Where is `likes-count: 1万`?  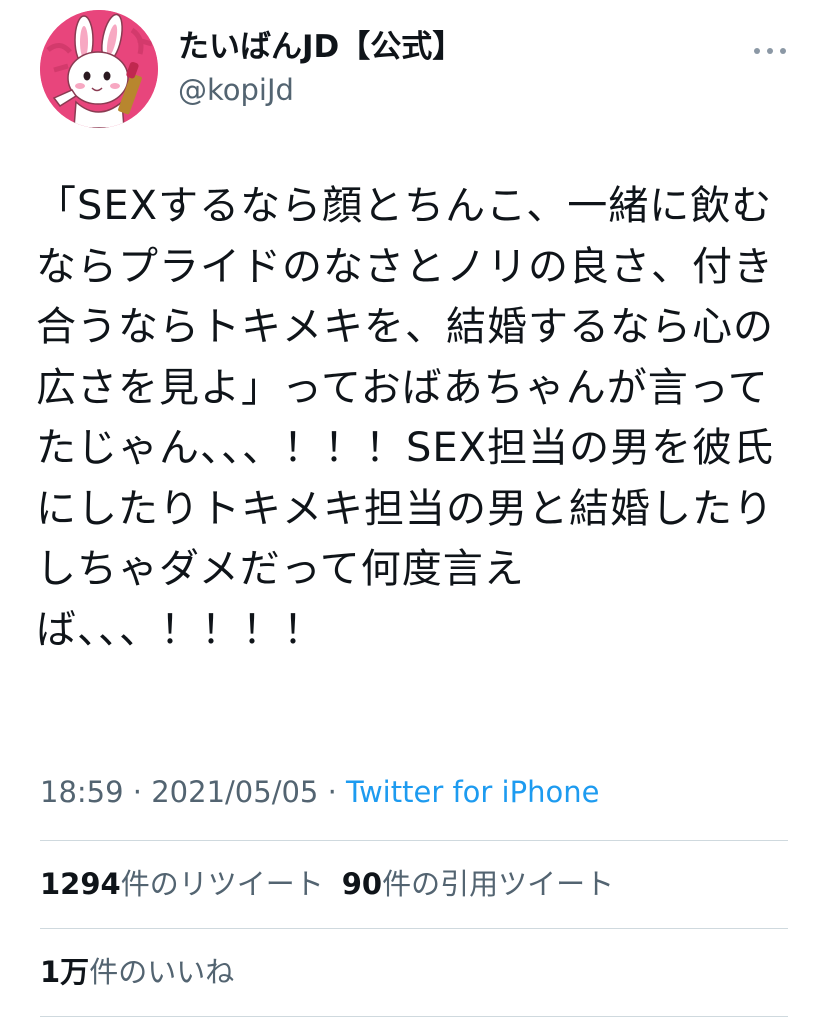 likes-count: 1万 is located at coordinates (65, 972).